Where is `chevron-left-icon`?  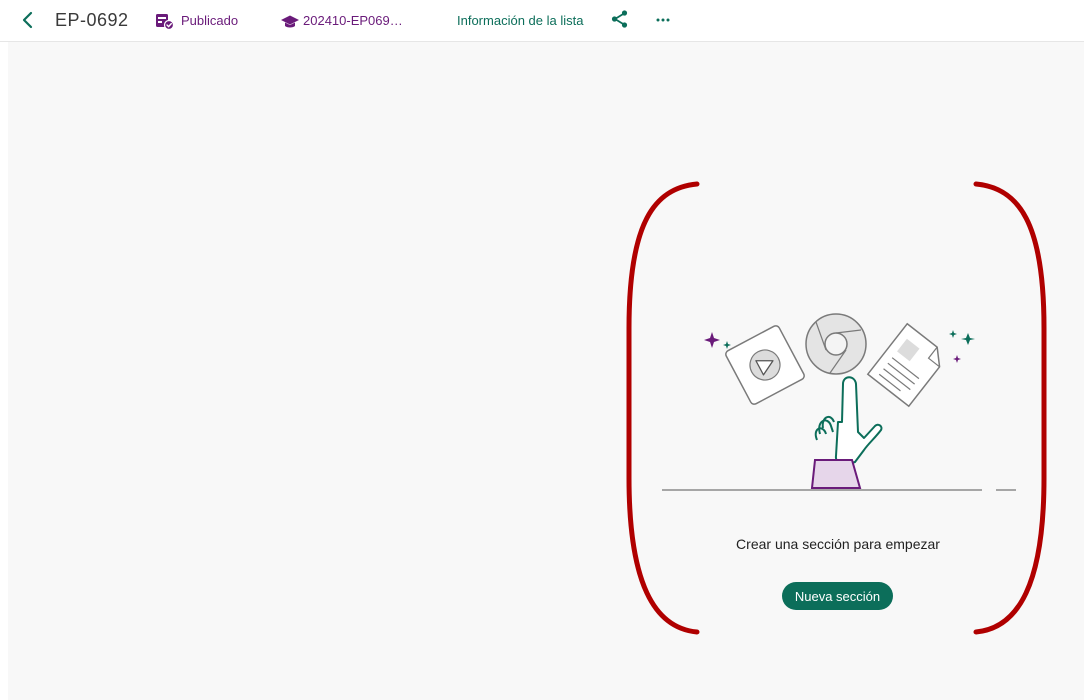
chevron-left-icon is located at coordinates (27, 20).